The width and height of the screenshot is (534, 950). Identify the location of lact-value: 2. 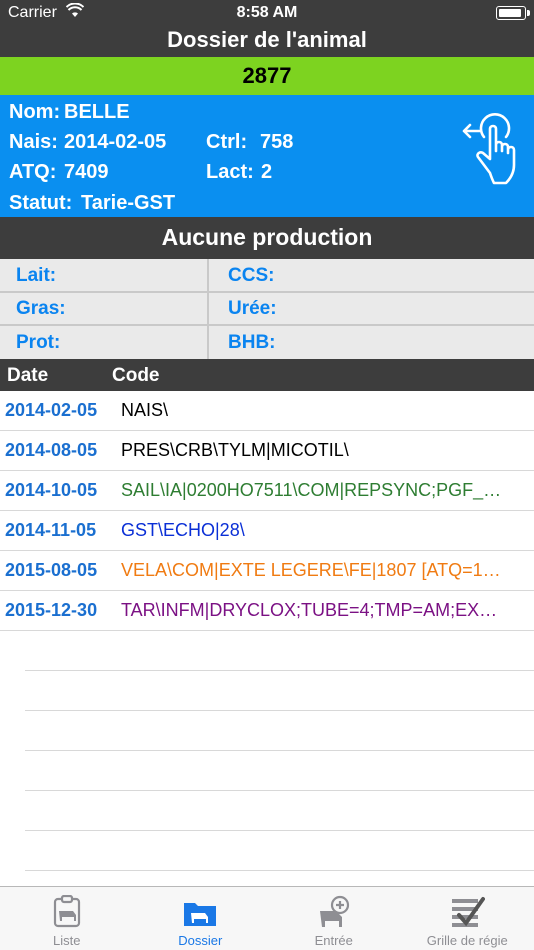
(267, 172).